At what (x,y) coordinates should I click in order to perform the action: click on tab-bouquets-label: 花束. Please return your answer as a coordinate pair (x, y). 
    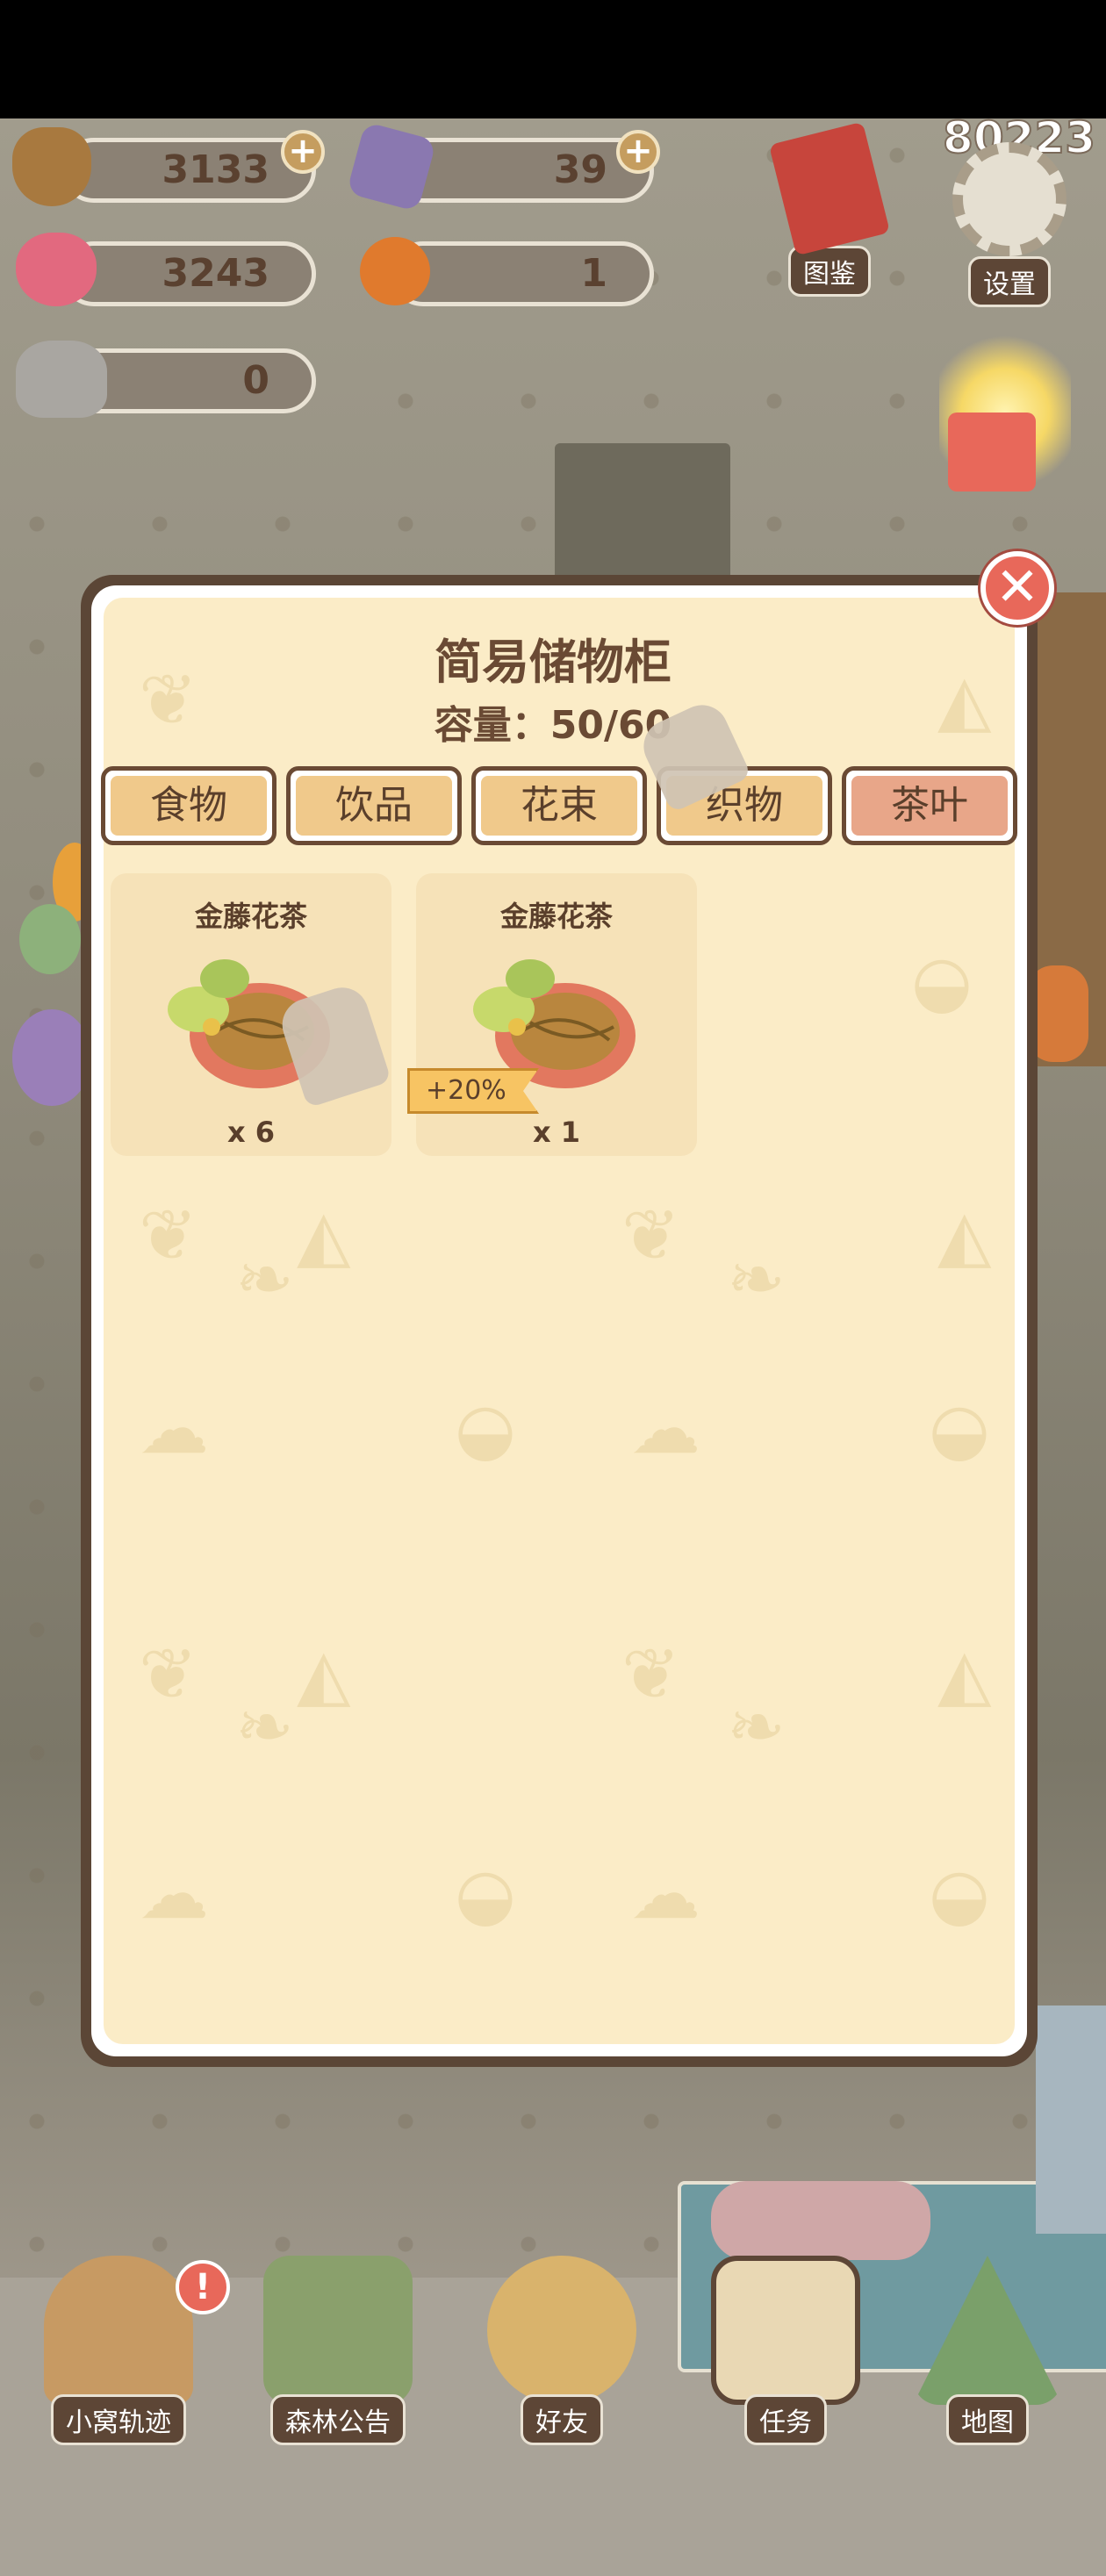
    Looking at the image, I should click on (559, 806).